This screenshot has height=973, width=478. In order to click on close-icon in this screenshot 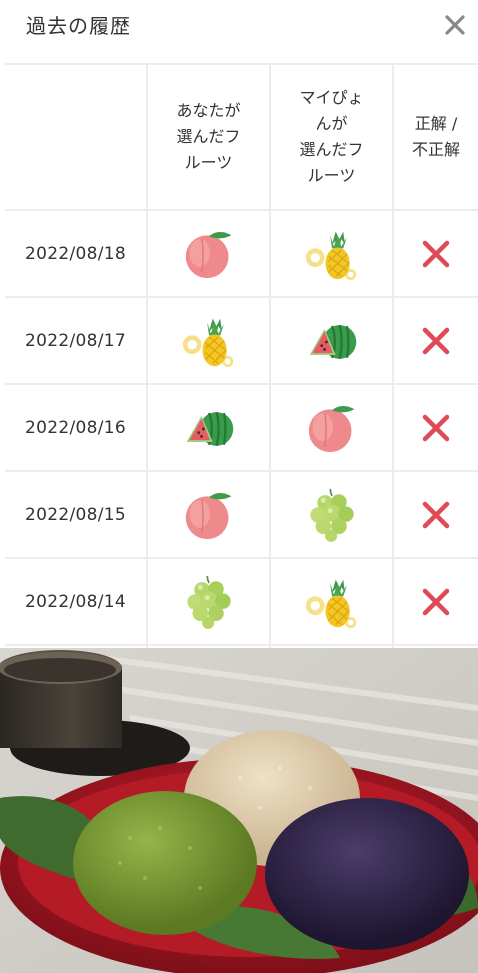, I will do `click(455, 25)`.